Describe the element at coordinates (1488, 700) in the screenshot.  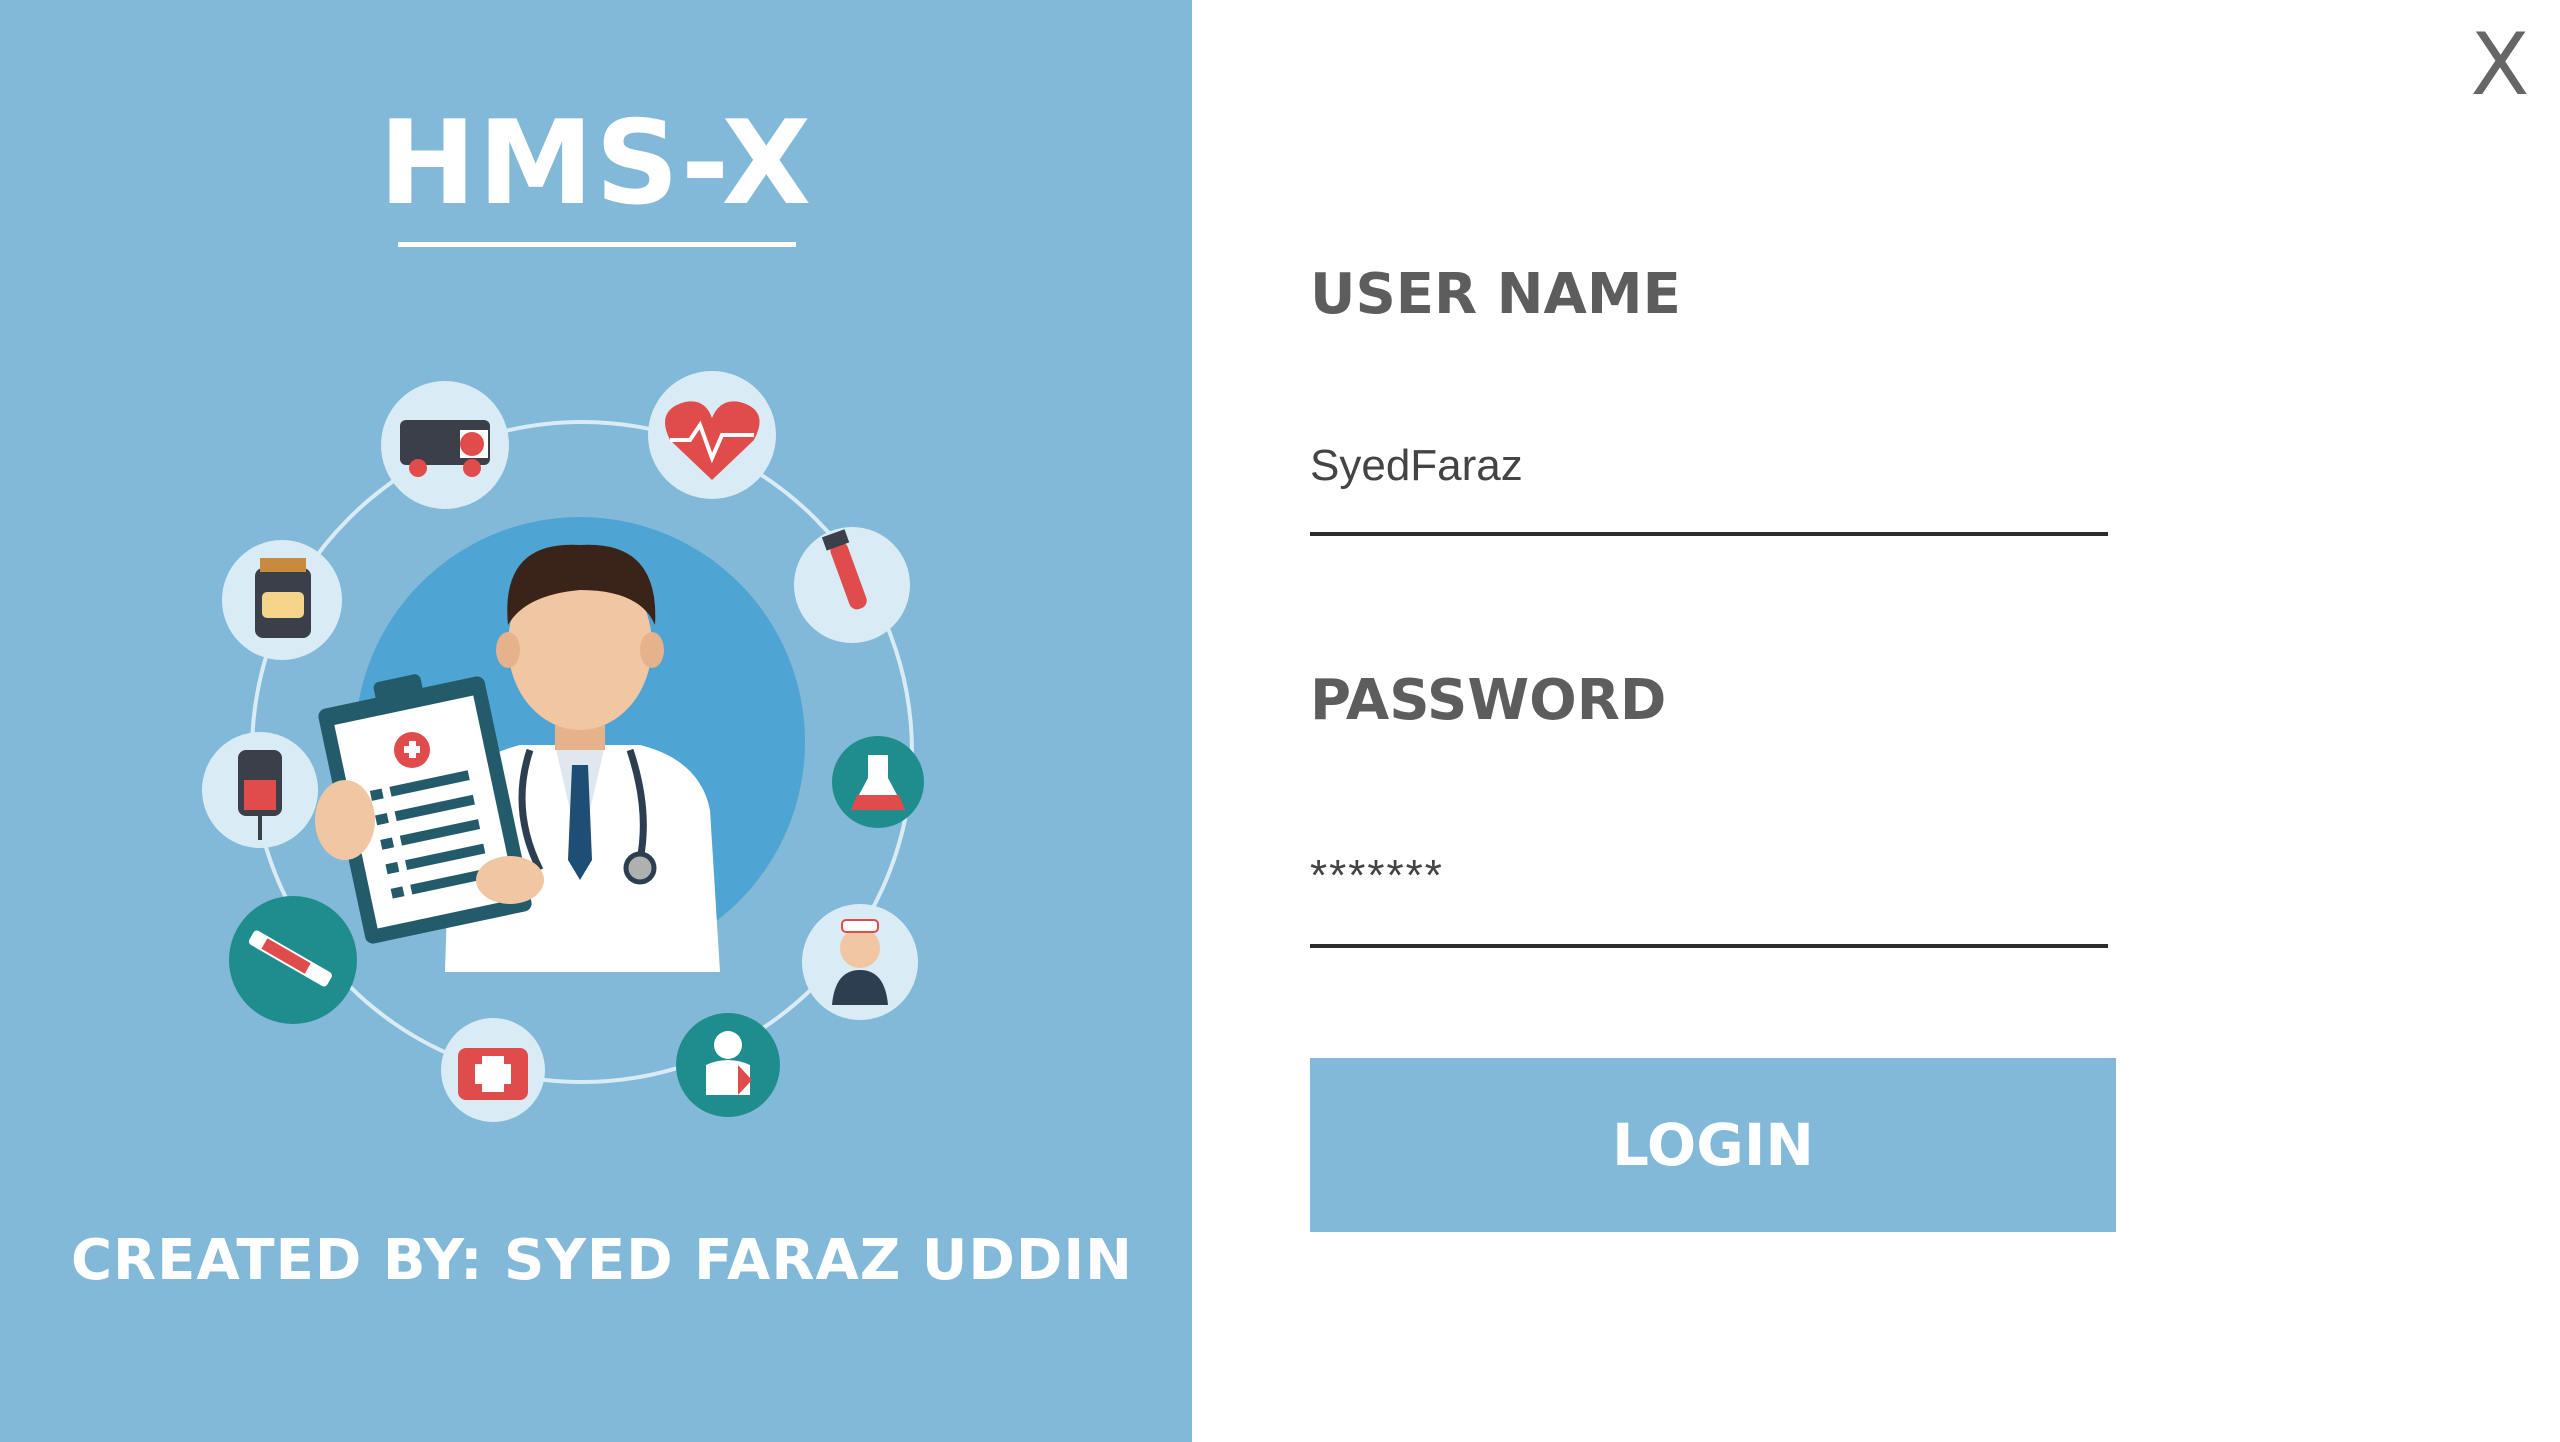
I see `password-label: PASSWORD` at that location.